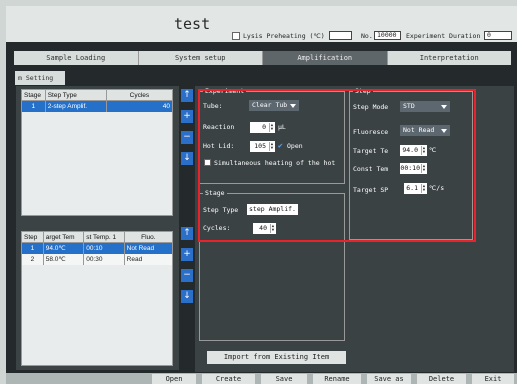  Describe the element at coordinates (340, 35) in the screenshot. I see `lysis-preheating-input` at that location.